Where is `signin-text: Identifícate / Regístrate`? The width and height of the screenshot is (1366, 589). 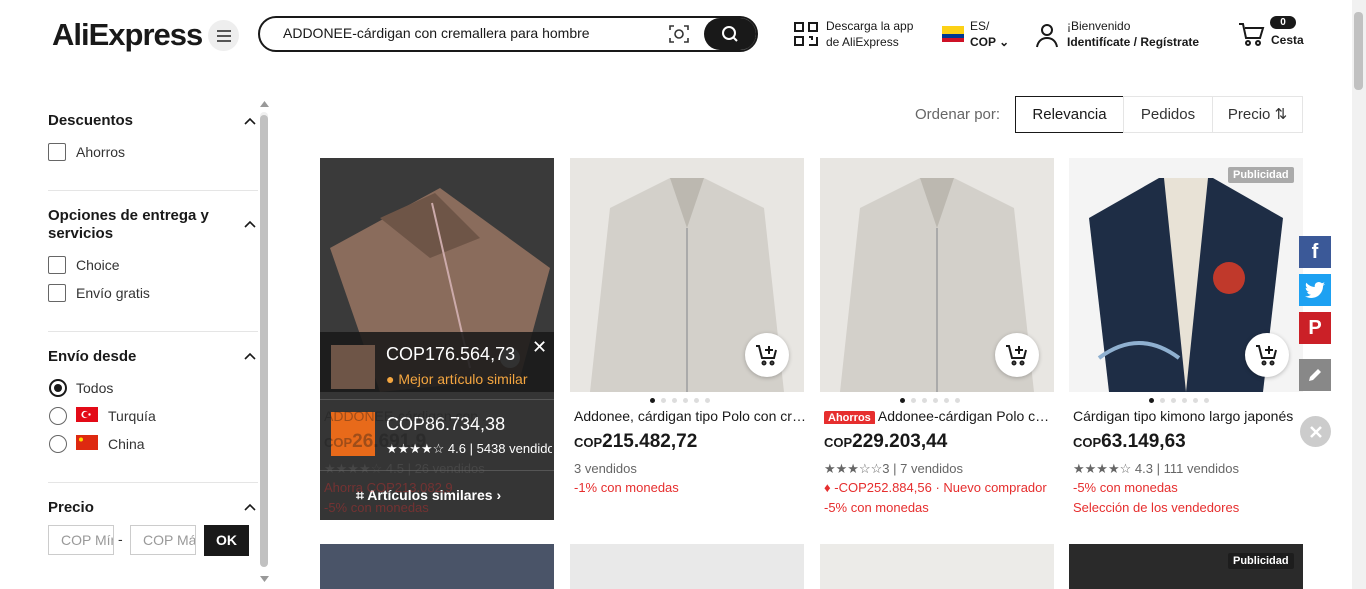
signin-text: Identifícate / Regístrate is located at coordinates (1133, 42).